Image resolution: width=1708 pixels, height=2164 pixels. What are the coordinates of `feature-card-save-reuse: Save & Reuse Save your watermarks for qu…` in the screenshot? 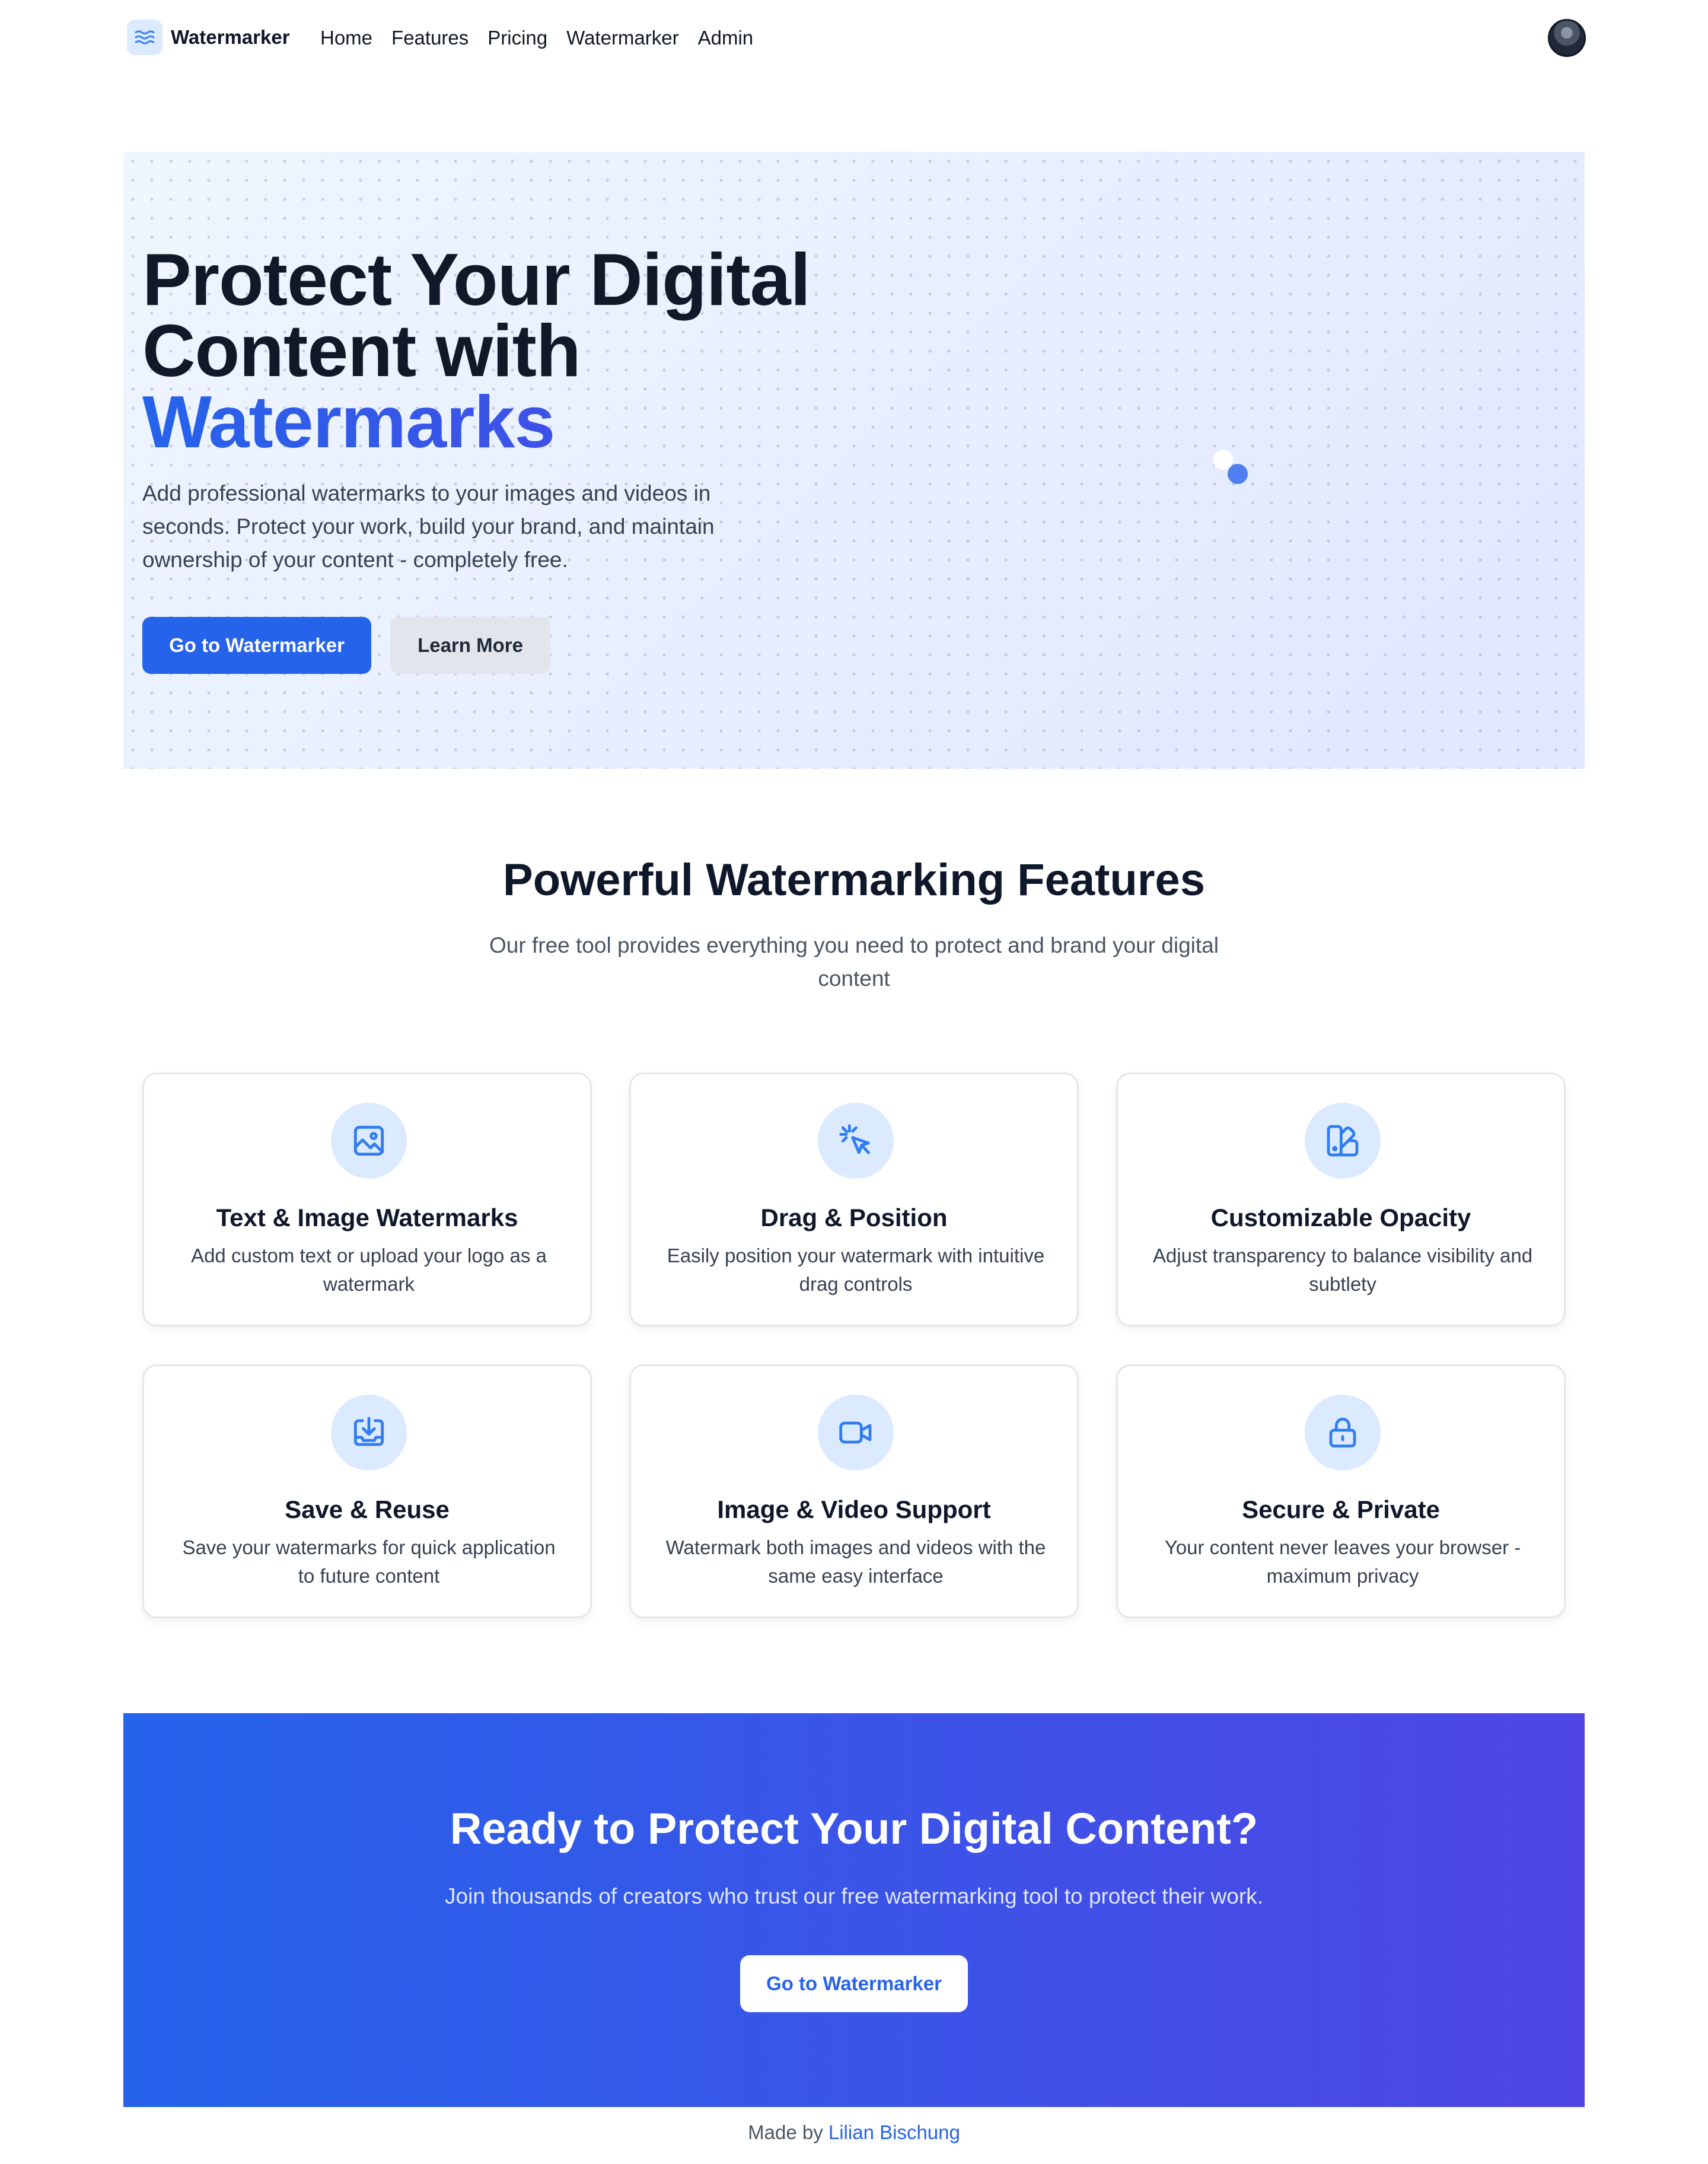 It's located at (367, 1491).